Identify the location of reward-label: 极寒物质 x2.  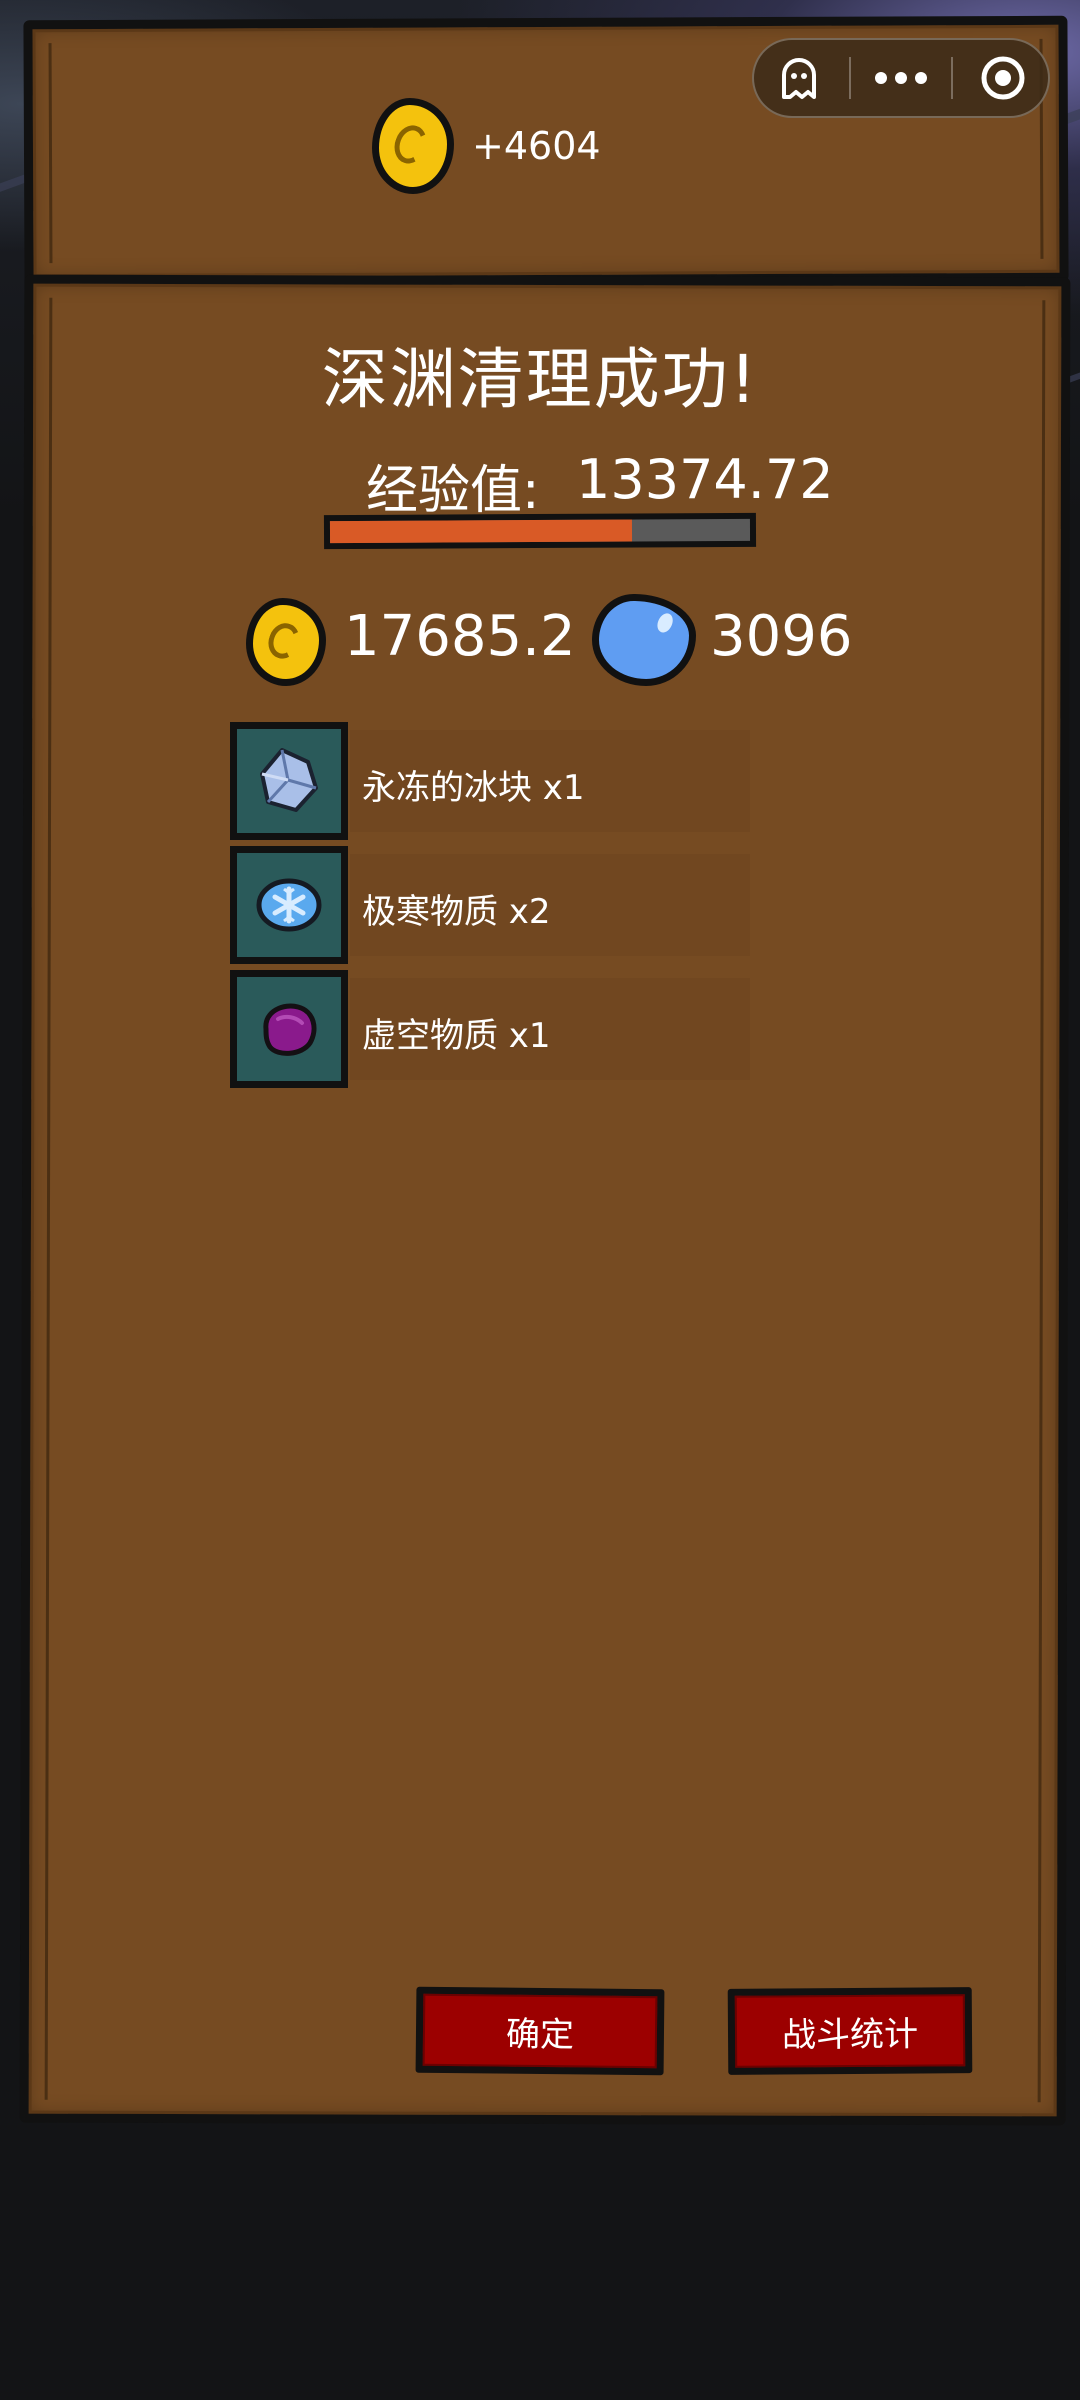
(456, 912).